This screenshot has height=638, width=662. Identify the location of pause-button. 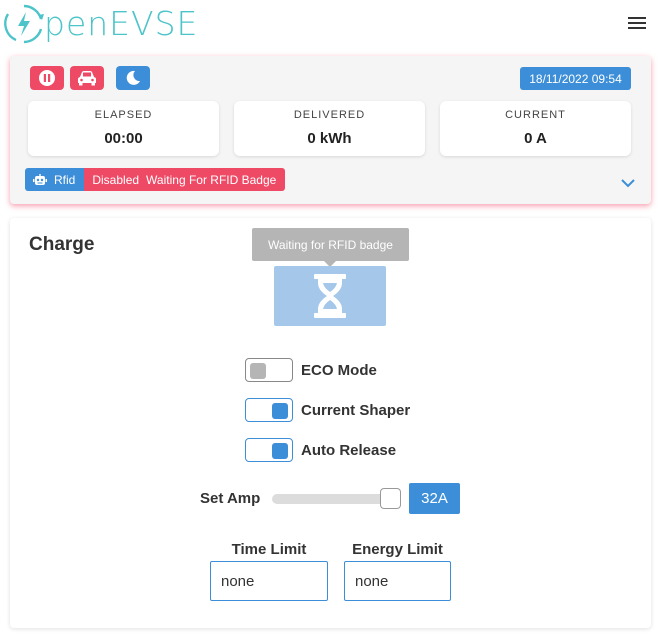
(47, 78).